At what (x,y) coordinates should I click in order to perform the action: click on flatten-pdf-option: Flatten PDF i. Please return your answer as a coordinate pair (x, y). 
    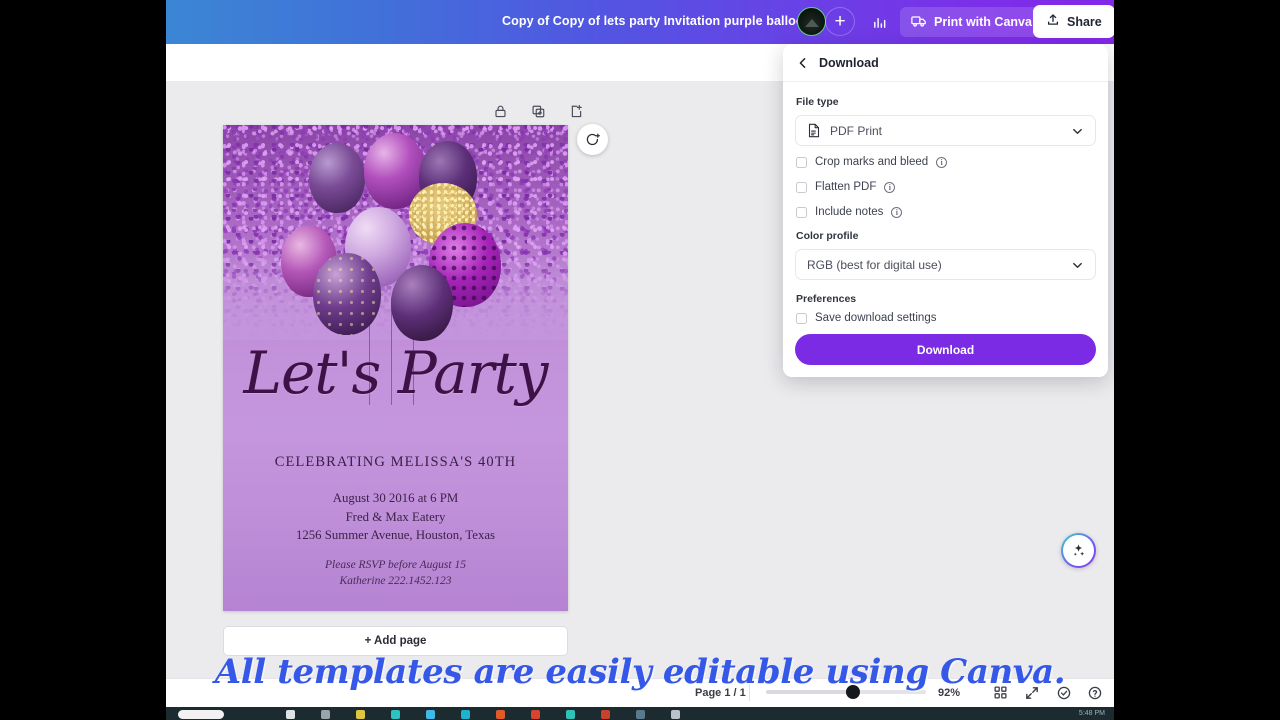
    Looking at the image, I should click on (846, 187).